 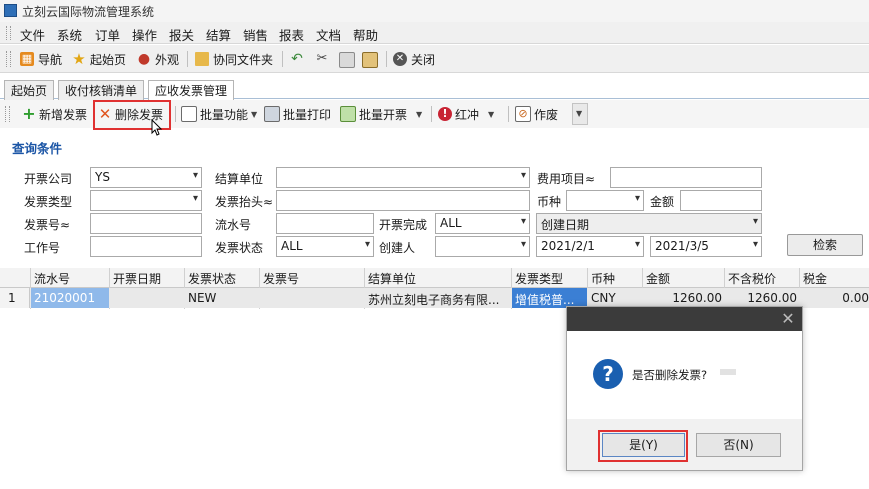 What do you see at coordinates (381, 114) in the screenshot?
I see `batch-issue-button: 批量开票 ▼` at bounding box center [381, 114].